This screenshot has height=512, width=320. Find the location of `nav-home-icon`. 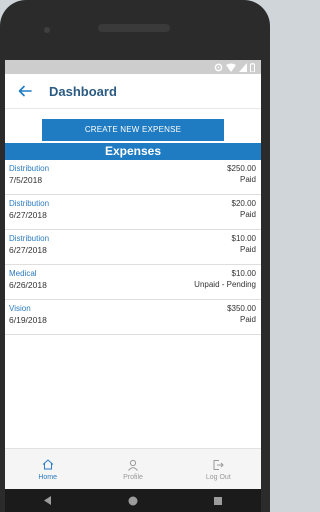

nav-home-icon is located at coordinates (133, 501).